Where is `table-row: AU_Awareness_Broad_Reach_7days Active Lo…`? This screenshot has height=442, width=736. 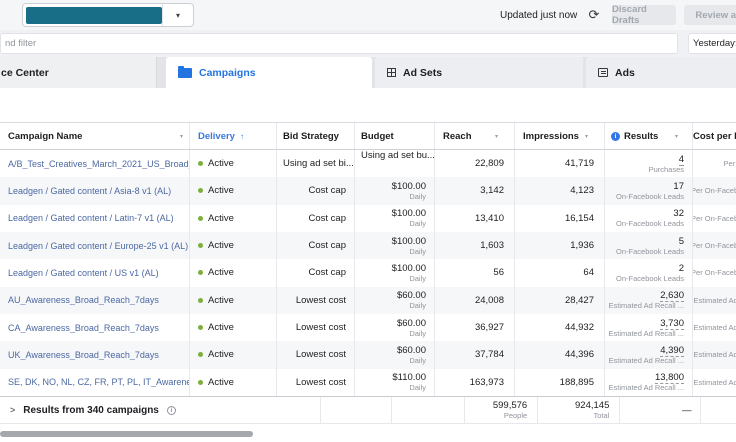 table-row: AU_Awareness_Broad_Reach_7days Active Lo… is located at coordinates (368, 300).